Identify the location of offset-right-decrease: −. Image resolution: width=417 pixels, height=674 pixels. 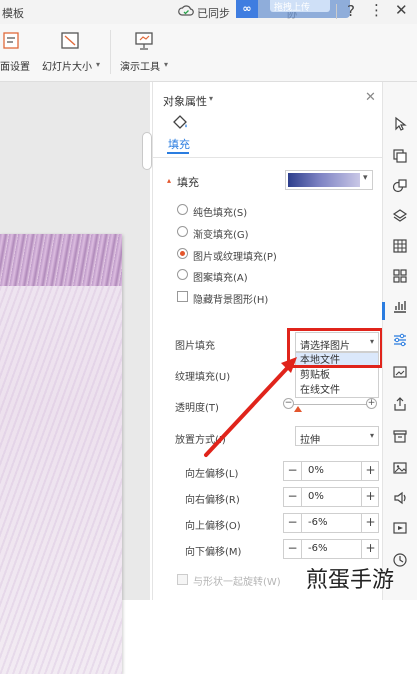
(293, 497).